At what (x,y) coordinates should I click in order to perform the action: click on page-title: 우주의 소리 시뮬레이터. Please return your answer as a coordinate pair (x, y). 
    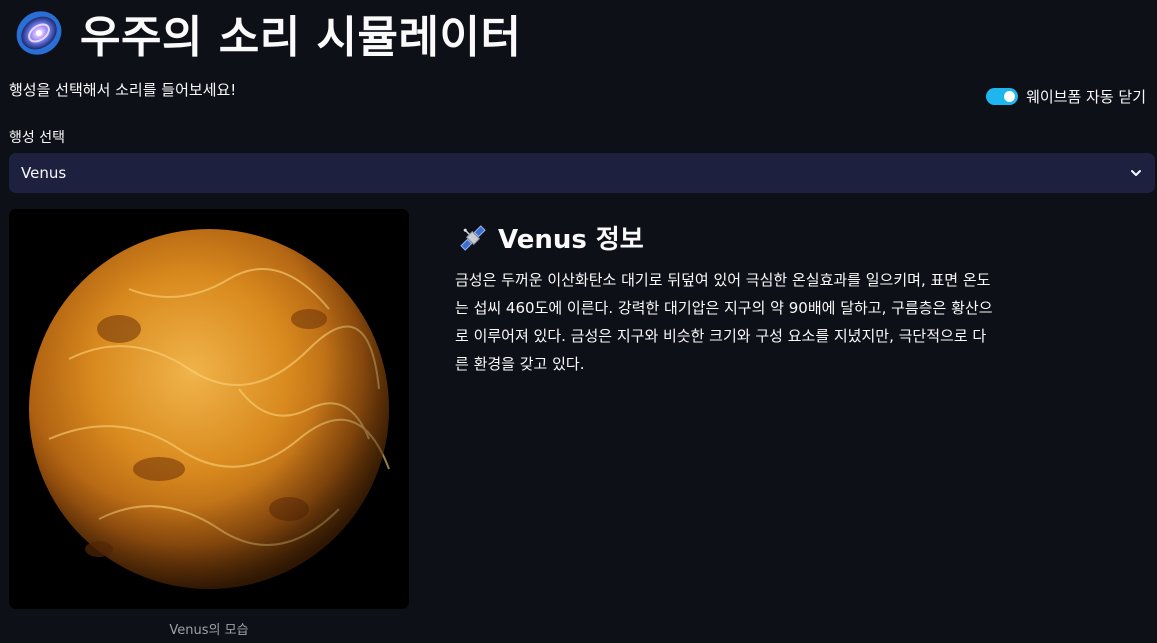
    Looking at the image, I should click on (301, 37).